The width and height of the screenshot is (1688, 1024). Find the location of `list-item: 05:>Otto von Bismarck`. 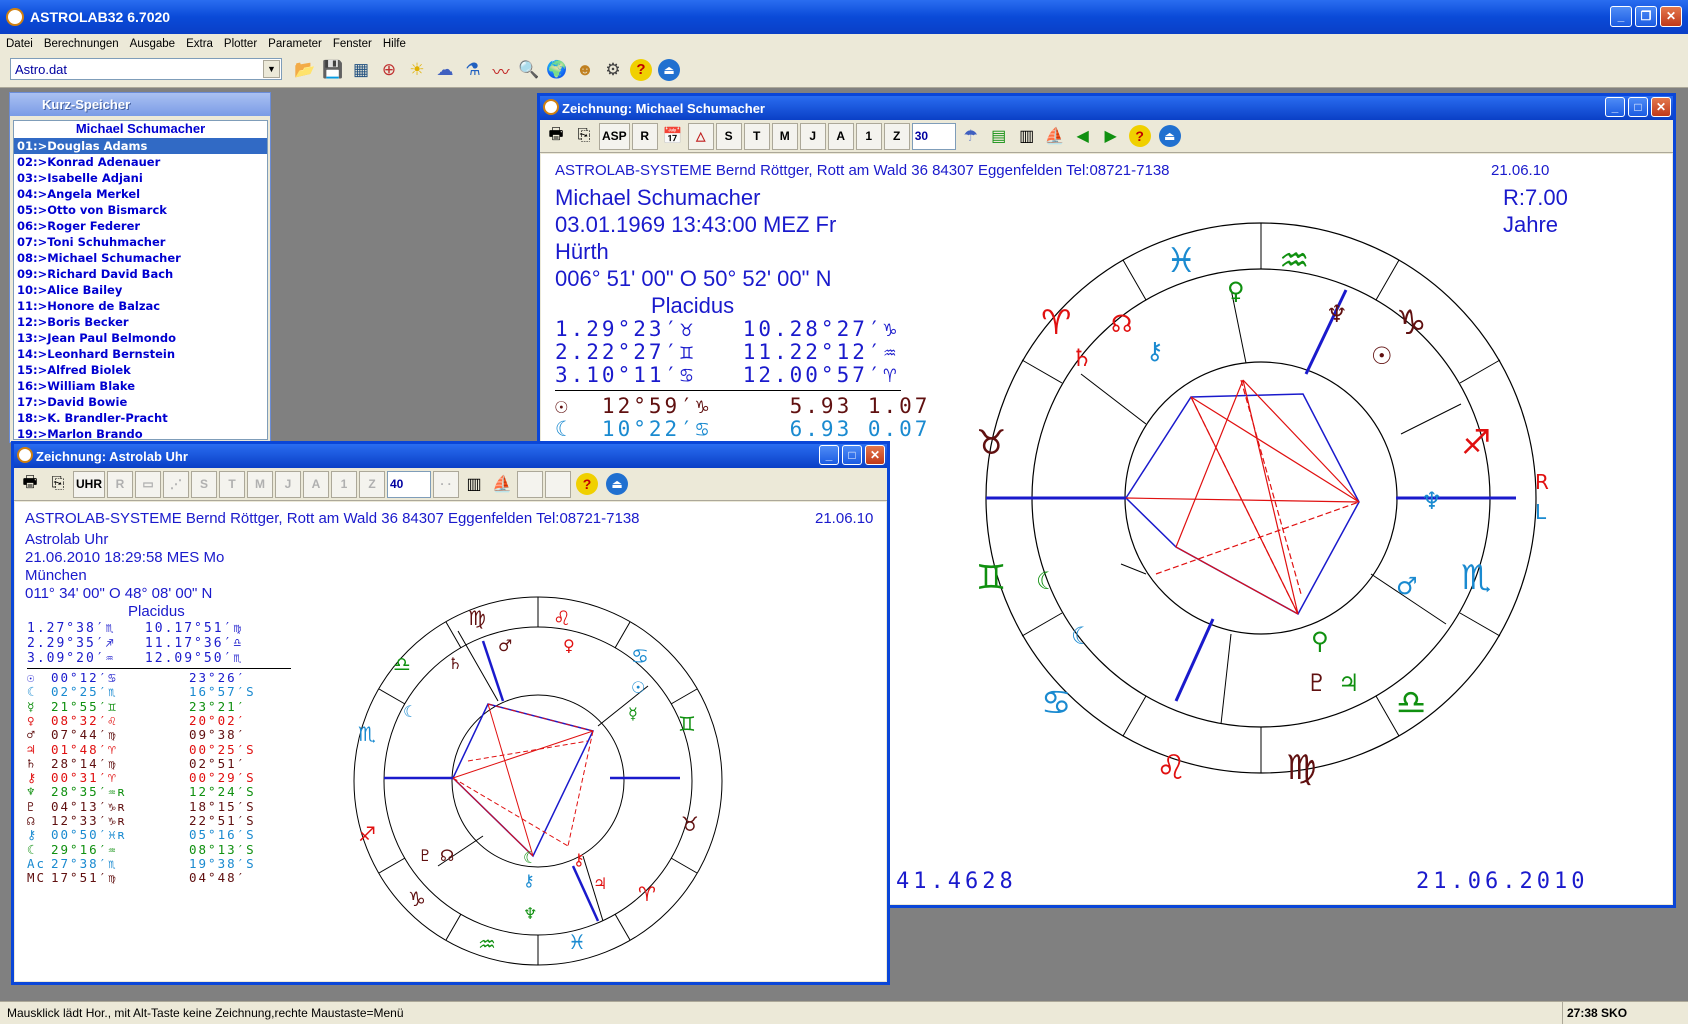

list-item: 05:>Otto von Bismarck is located at coordinates (140, 210).